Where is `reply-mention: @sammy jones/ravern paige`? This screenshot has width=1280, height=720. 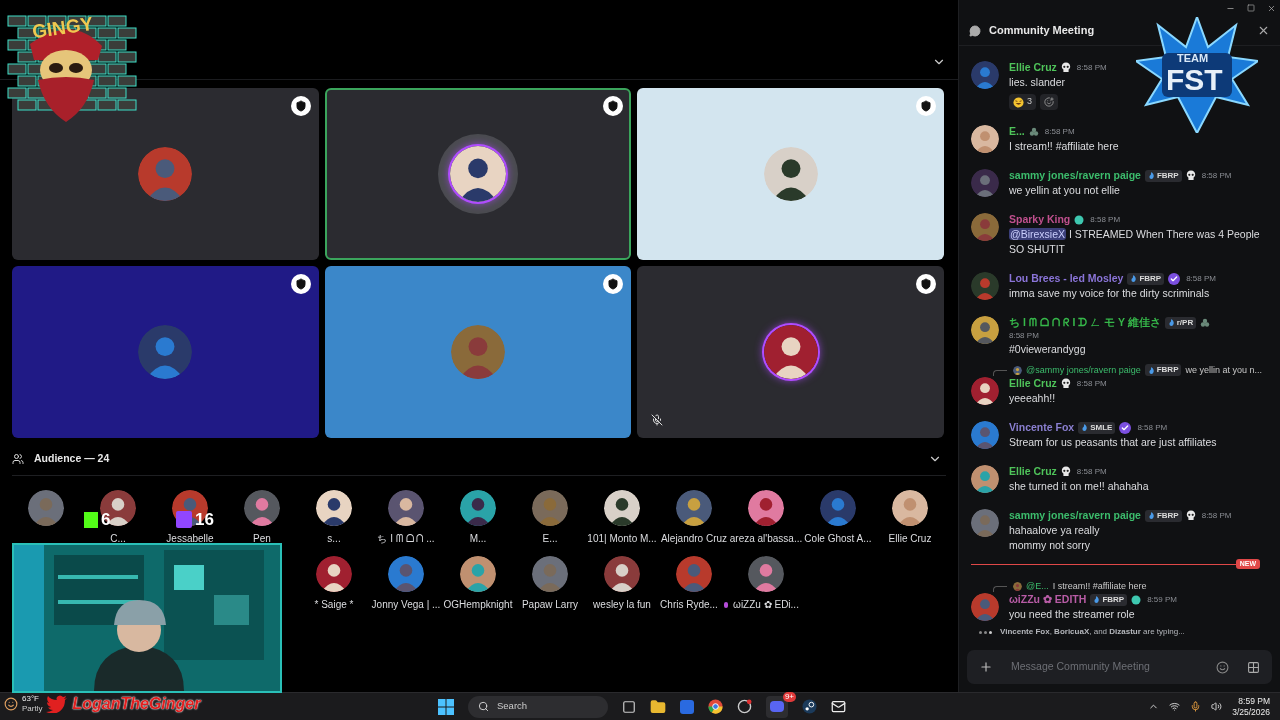
reply-mention: @sammy jones/ravern paige is located at coordinates (1083, 370).